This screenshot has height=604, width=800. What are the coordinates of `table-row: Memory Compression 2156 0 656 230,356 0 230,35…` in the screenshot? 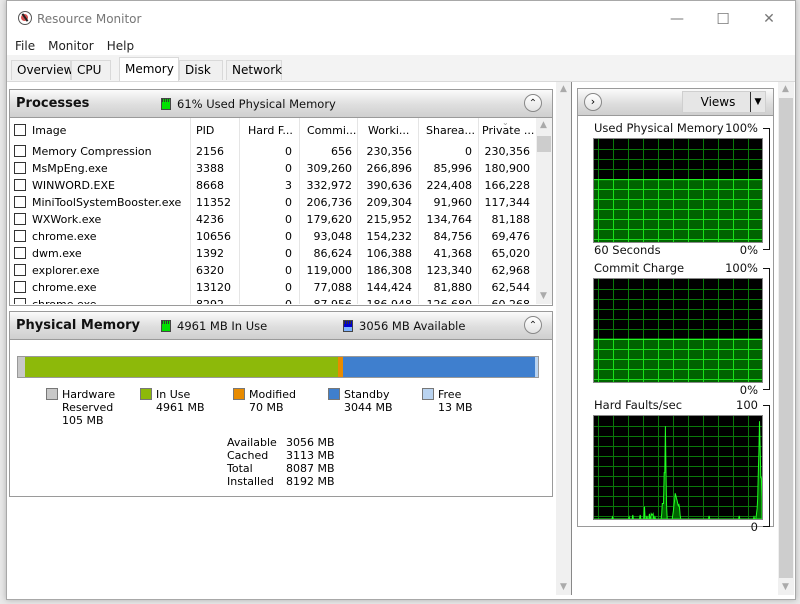 It's located at (273, 151).